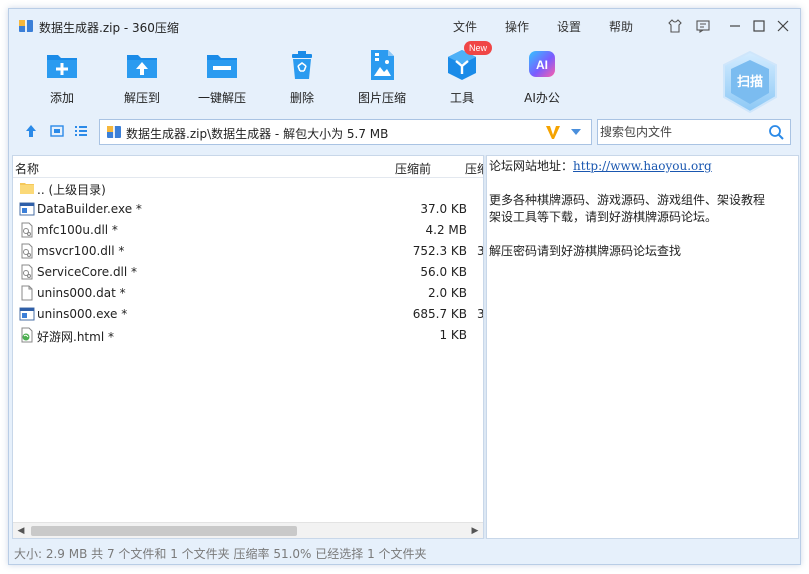  What do you see at coordinates (475, 531) in the screenshot?
I see `scroll-right-icon: ▶` at bounding box center [475, 531].